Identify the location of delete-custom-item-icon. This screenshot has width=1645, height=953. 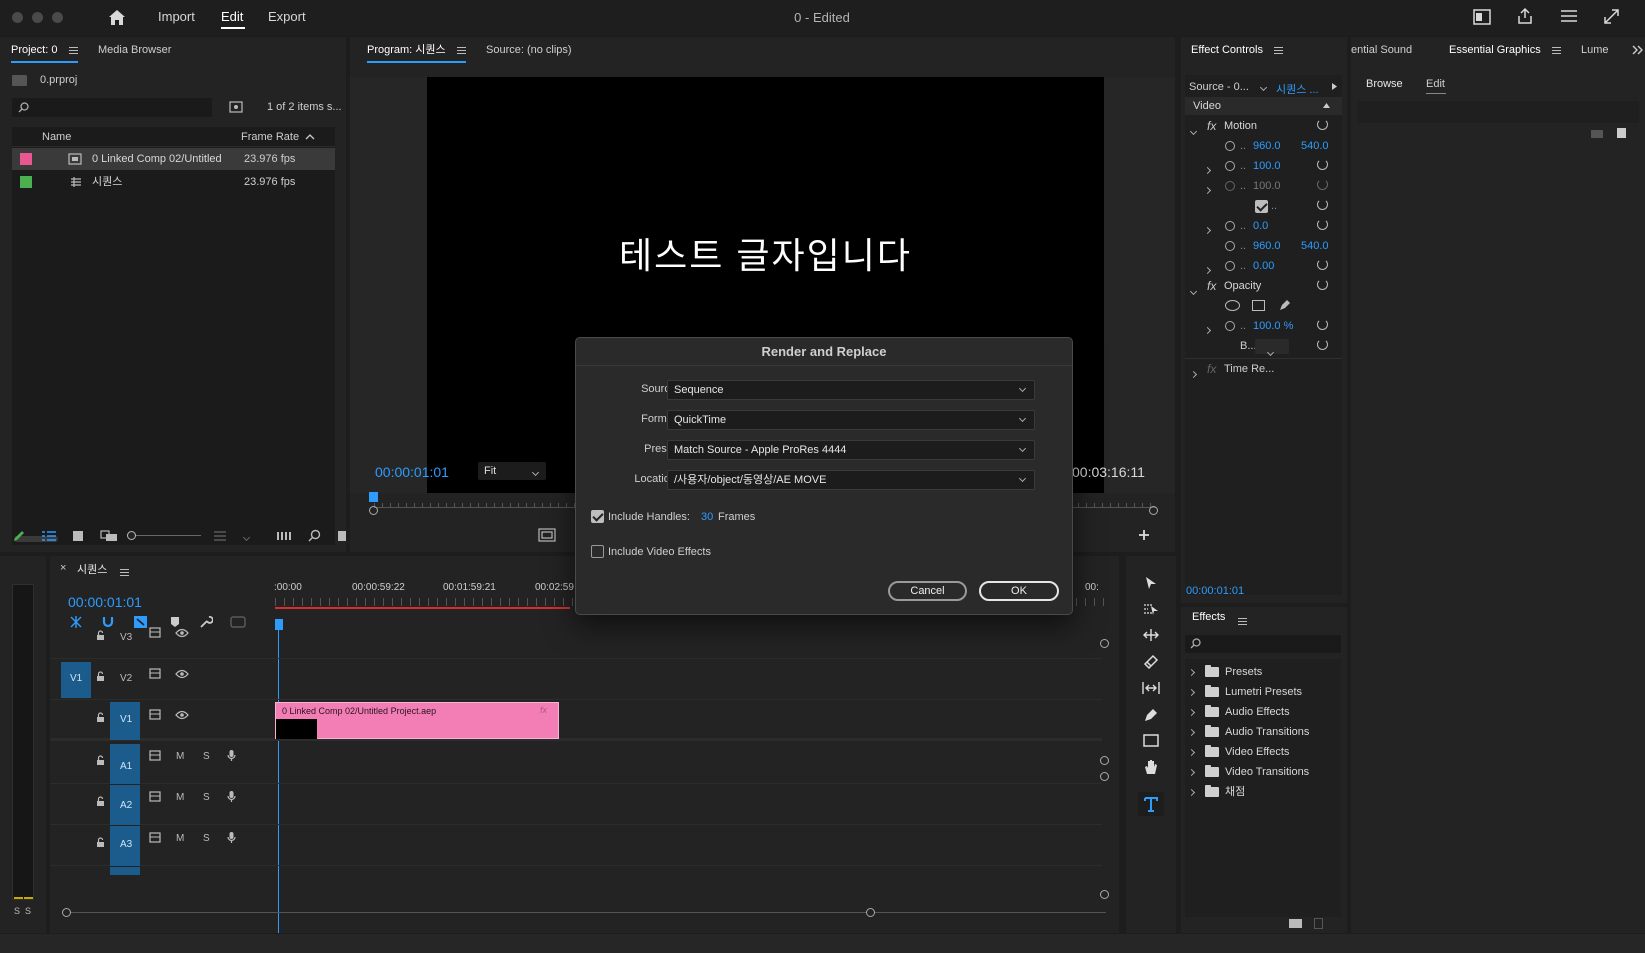
(1318, 923).